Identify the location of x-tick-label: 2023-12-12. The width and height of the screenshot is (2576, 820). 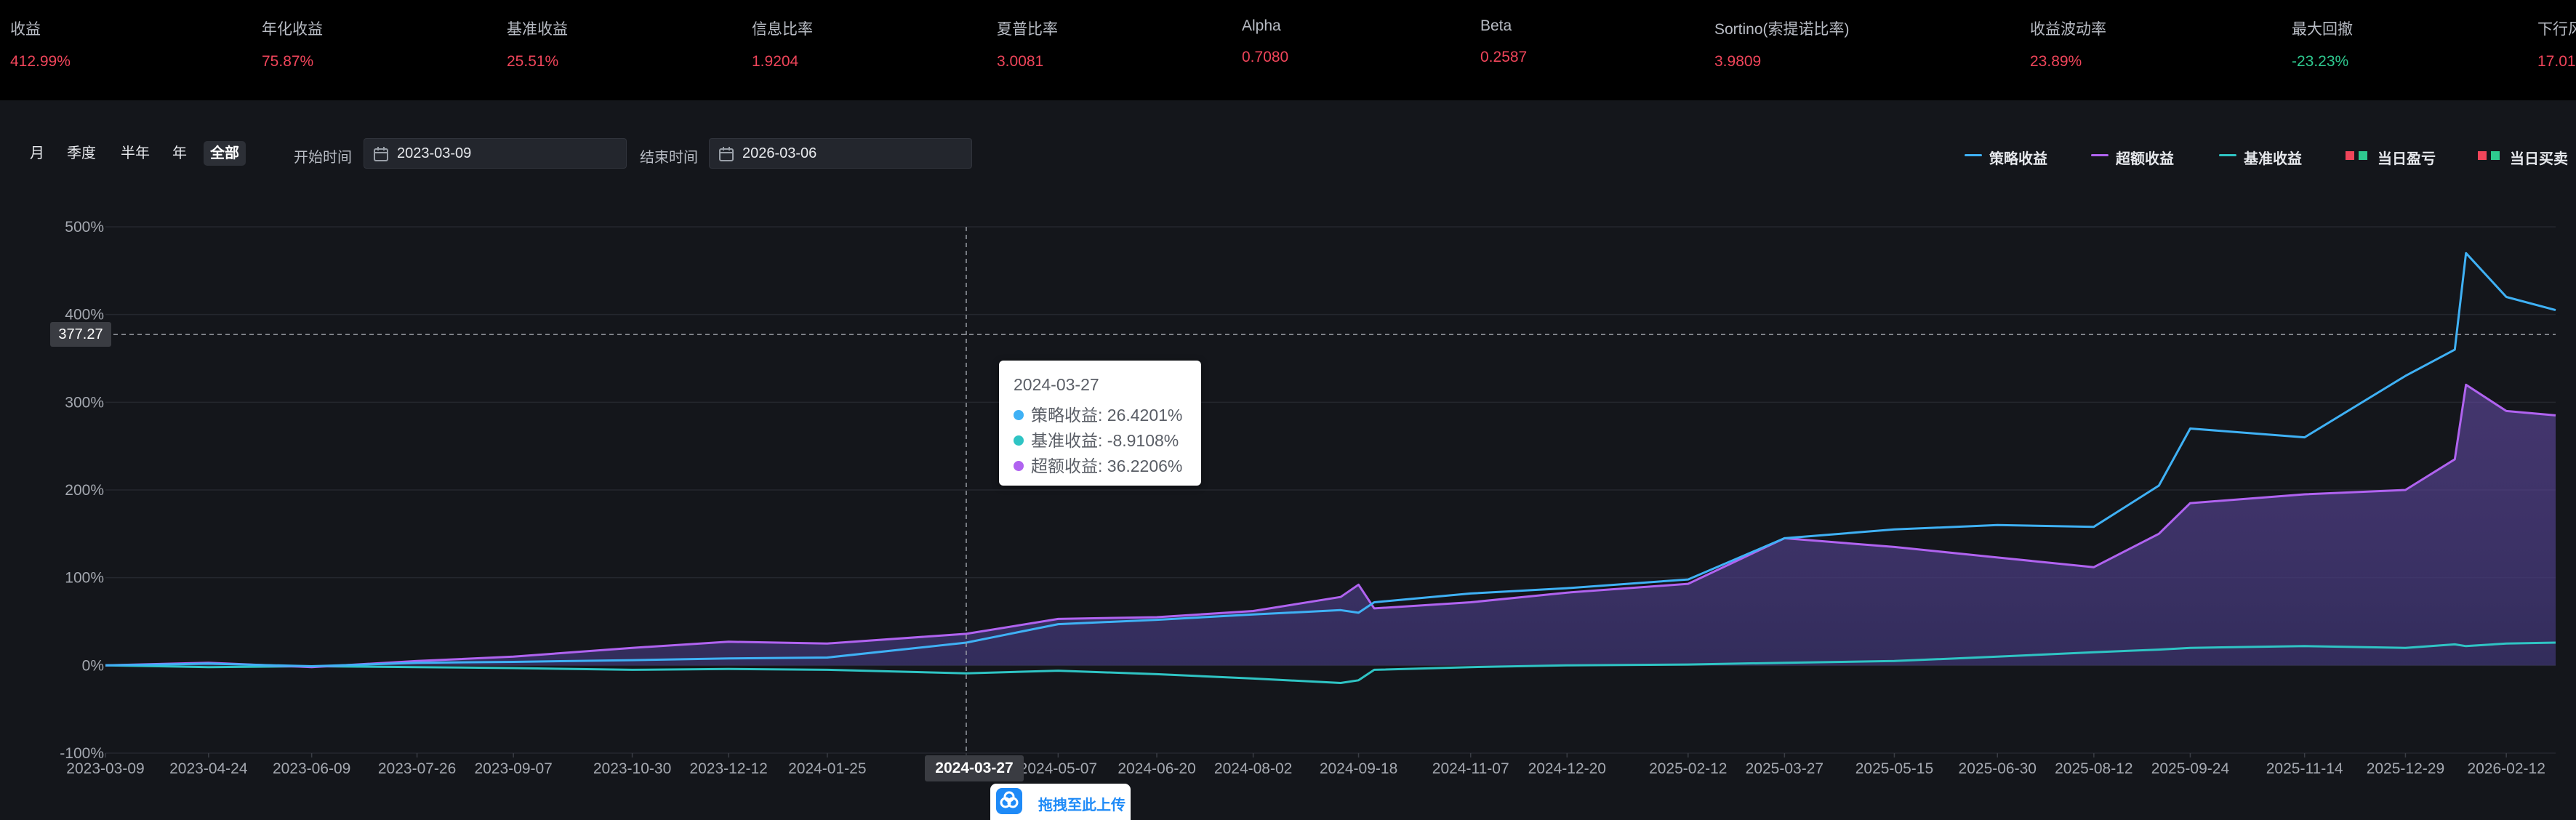
(728, 768).